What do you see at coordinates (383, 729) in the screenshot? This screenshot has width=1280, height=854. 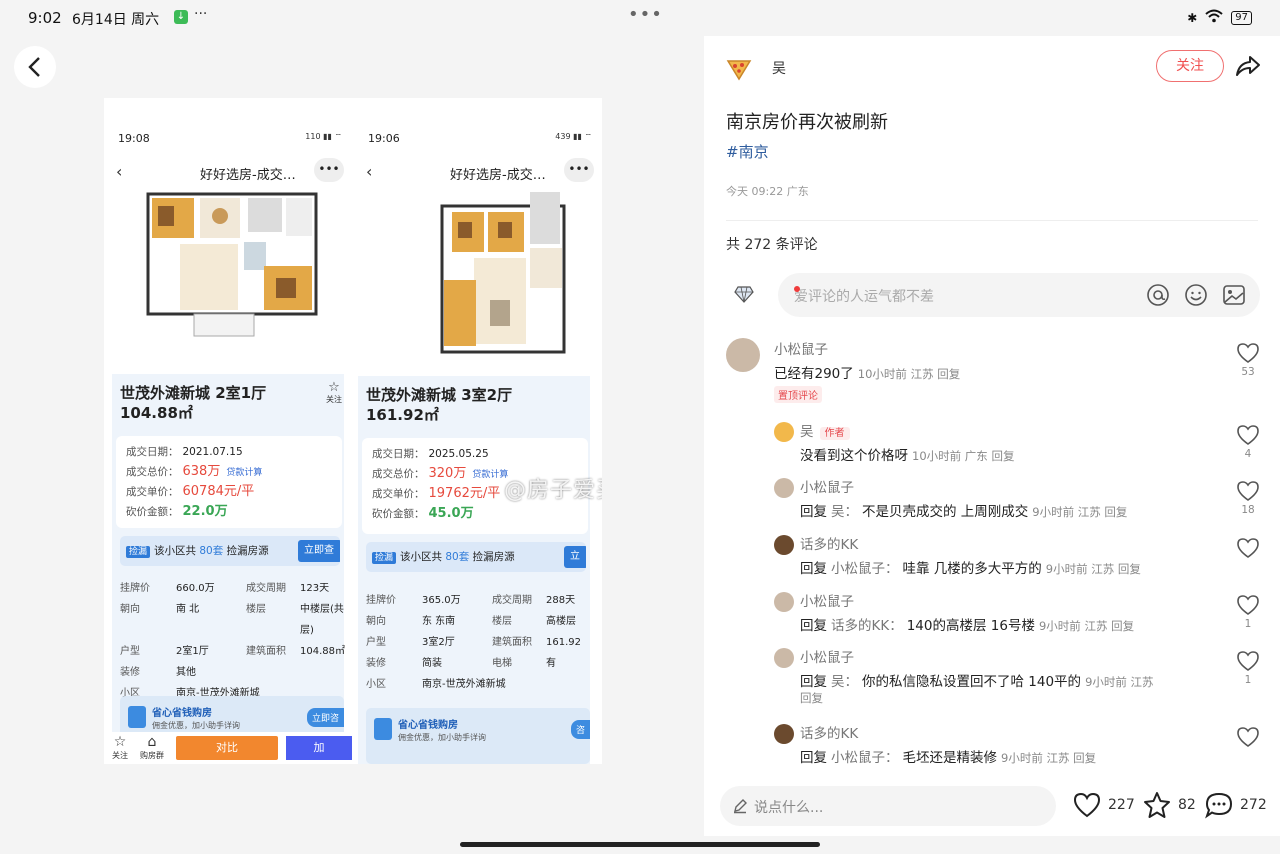 I see `shopping-bag-icon` at bounding box center [383, 729].